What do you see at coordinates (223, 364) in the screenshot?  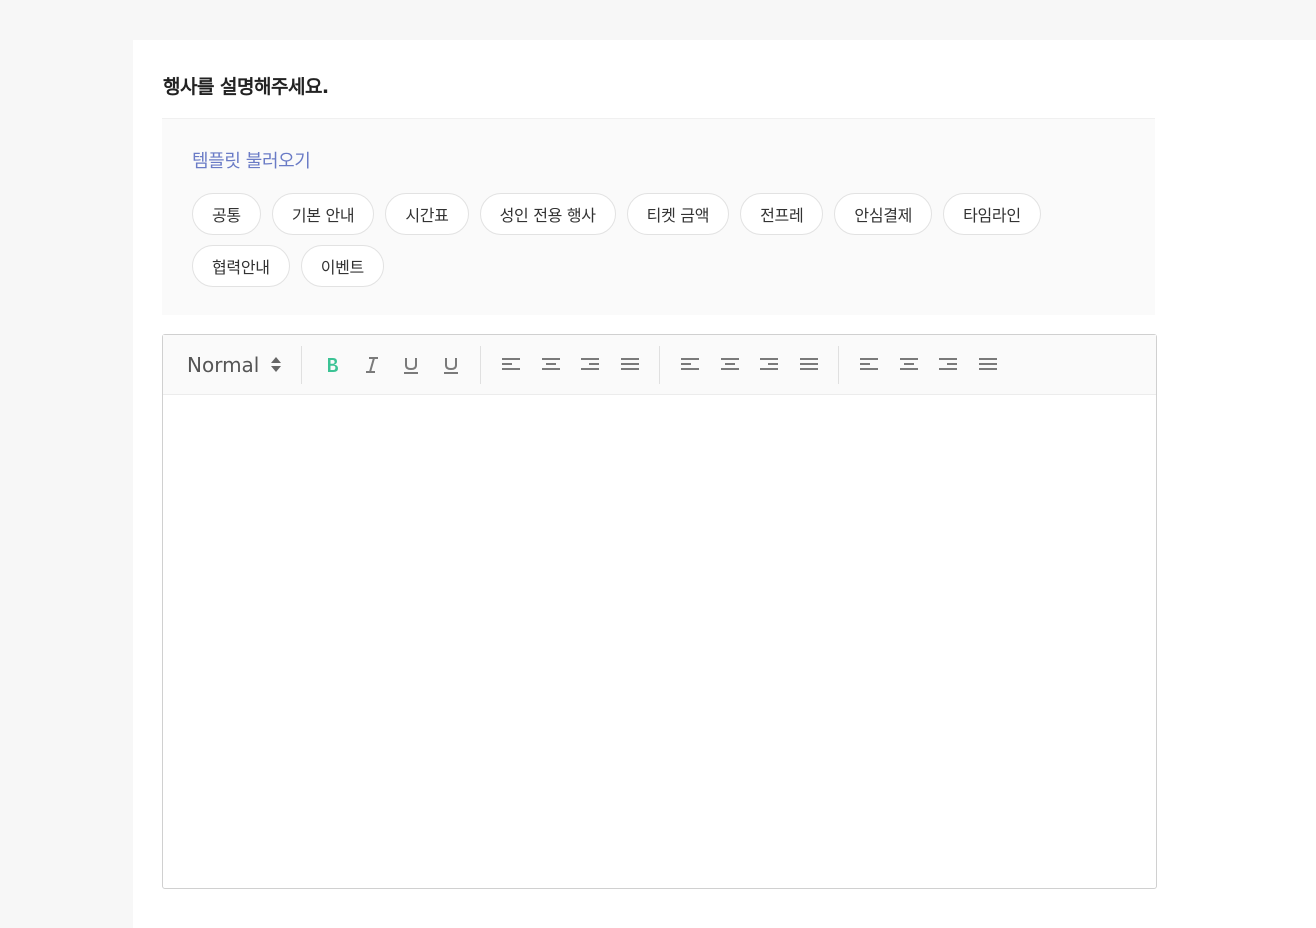 I see `font-size-label: Normal` at bounding box center [223, 364].